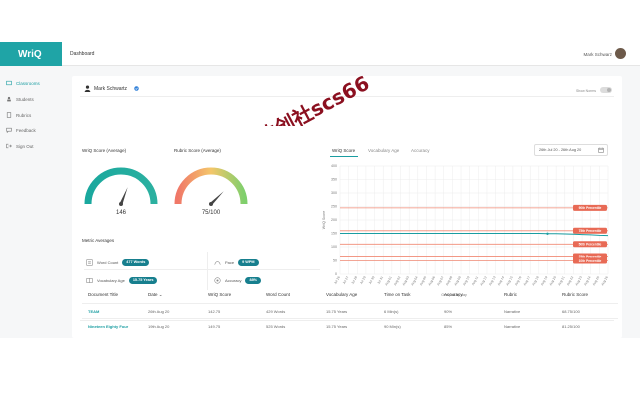 The height and width of the screenshot is (400, 640). Describe the element at coordinates (334, 207) in the screenshot. I see `y-tick-label: 250` at that location.